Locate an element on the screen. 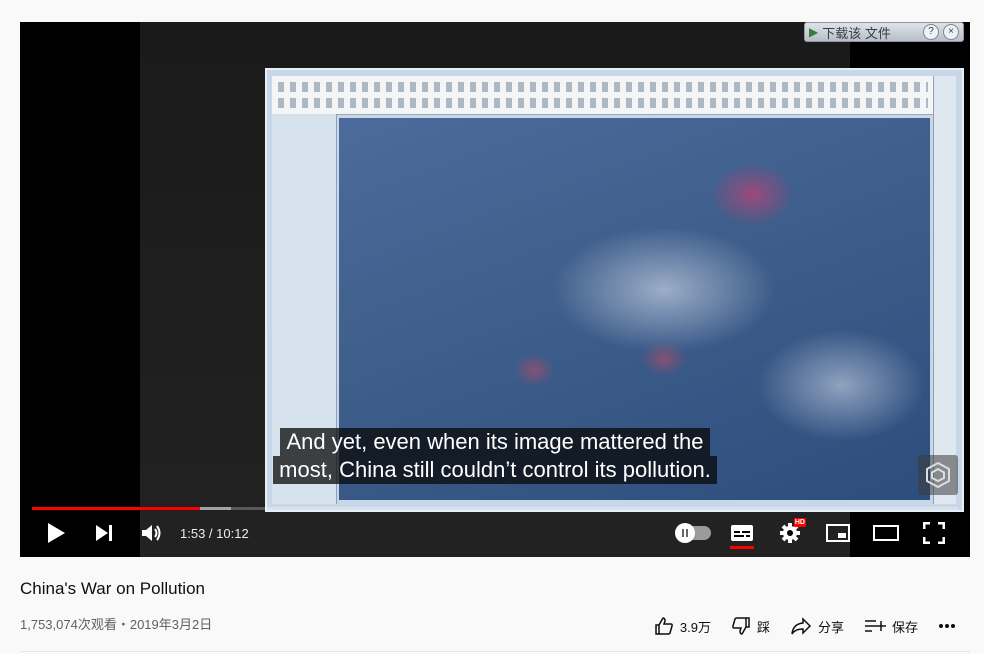  miniplayer-icon is located at coordinates (838, 533).